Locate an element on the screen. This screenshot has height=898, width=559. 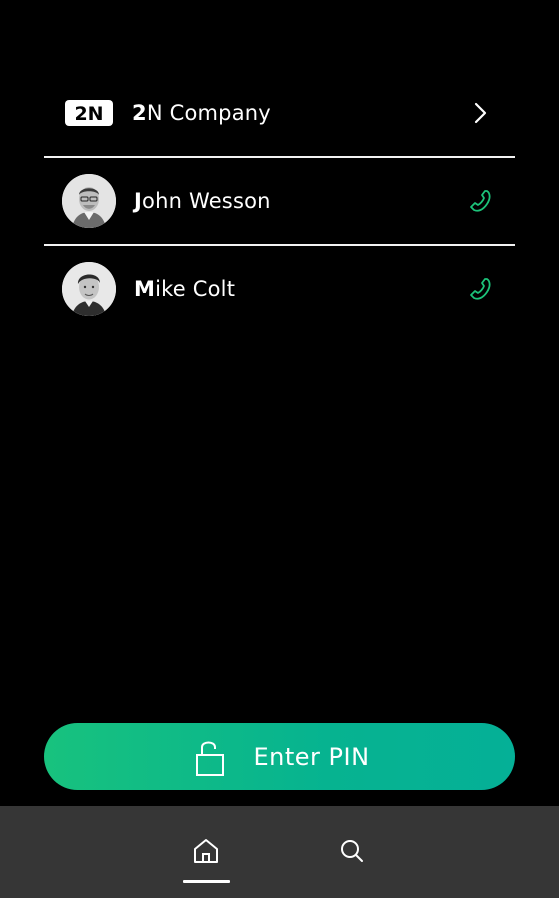
company-logo: 2N is located at coordinates (89, 113).